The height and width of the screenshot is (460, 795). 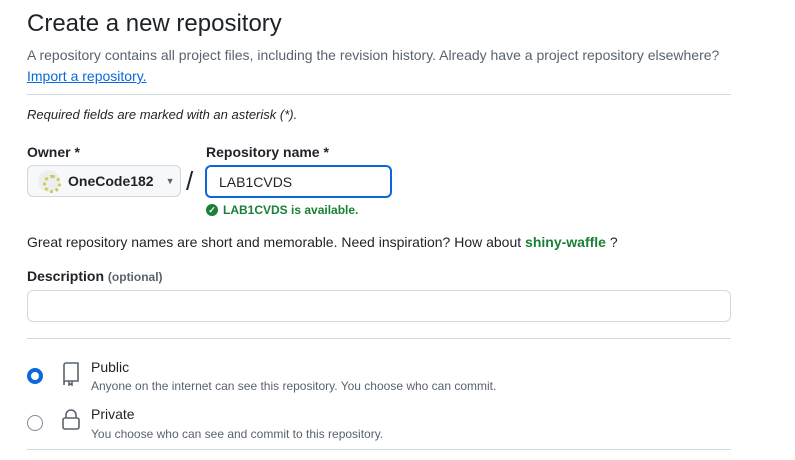 What do you see at coordinates (111, 181) in the screenshot?
I see `owner-value: OneCode182` at bounding box center [111, 181].